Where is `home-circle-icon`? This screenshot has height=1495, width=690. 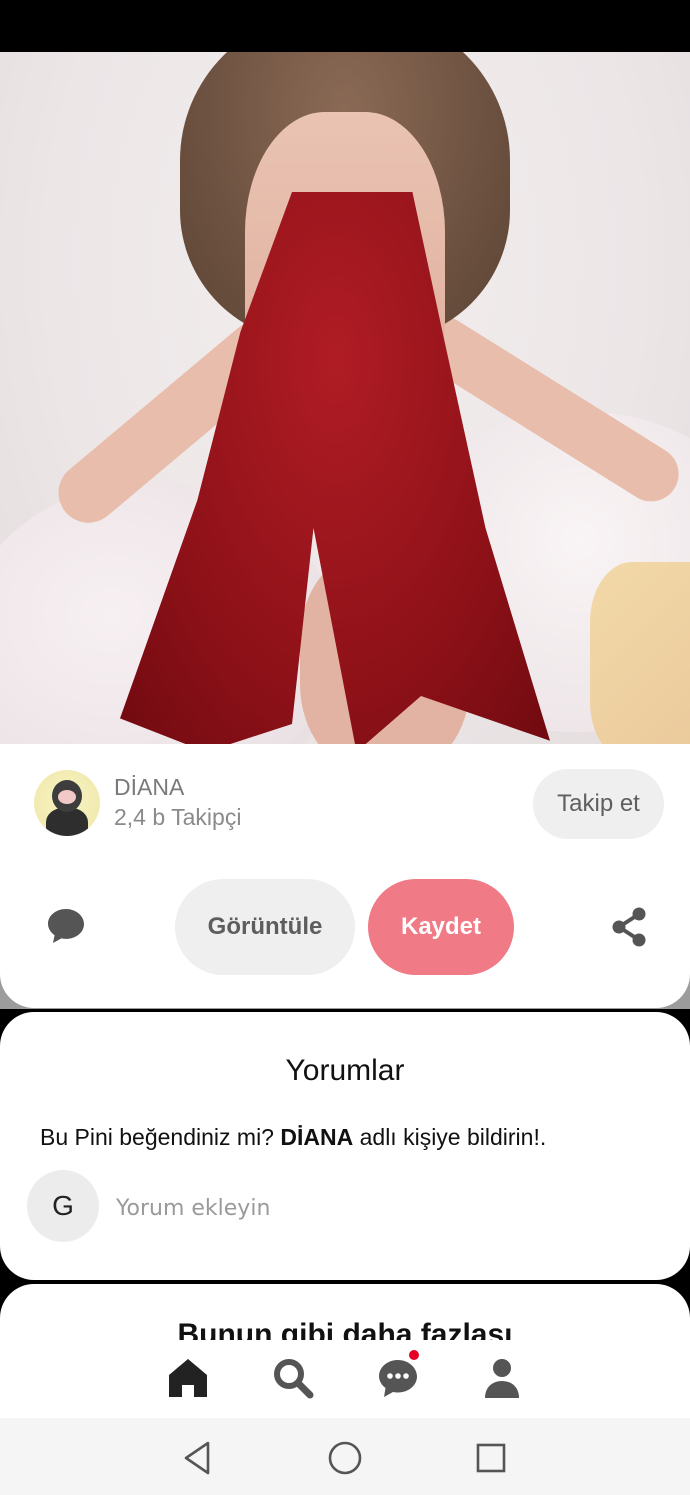 home-circle-icon is located at coordinates (345, 1458).